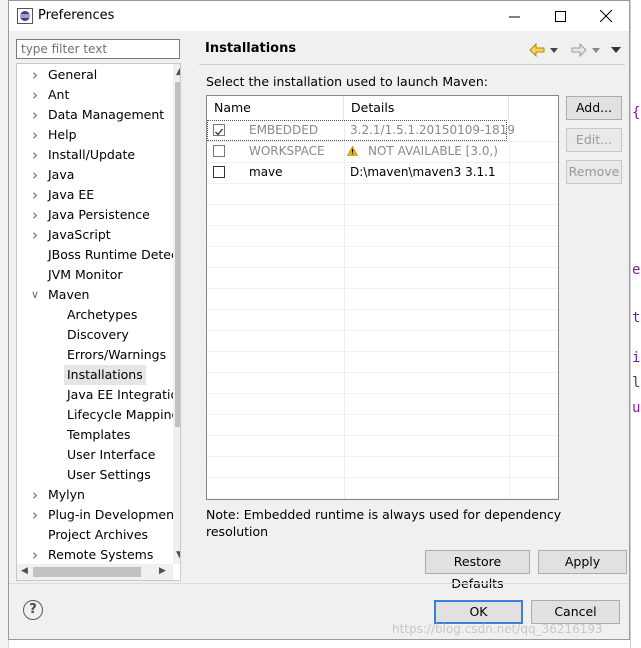 The image size is (641, 648). Describe the element at coordinates (98, 49) in the screenshot. I see `filter-input` at that location.